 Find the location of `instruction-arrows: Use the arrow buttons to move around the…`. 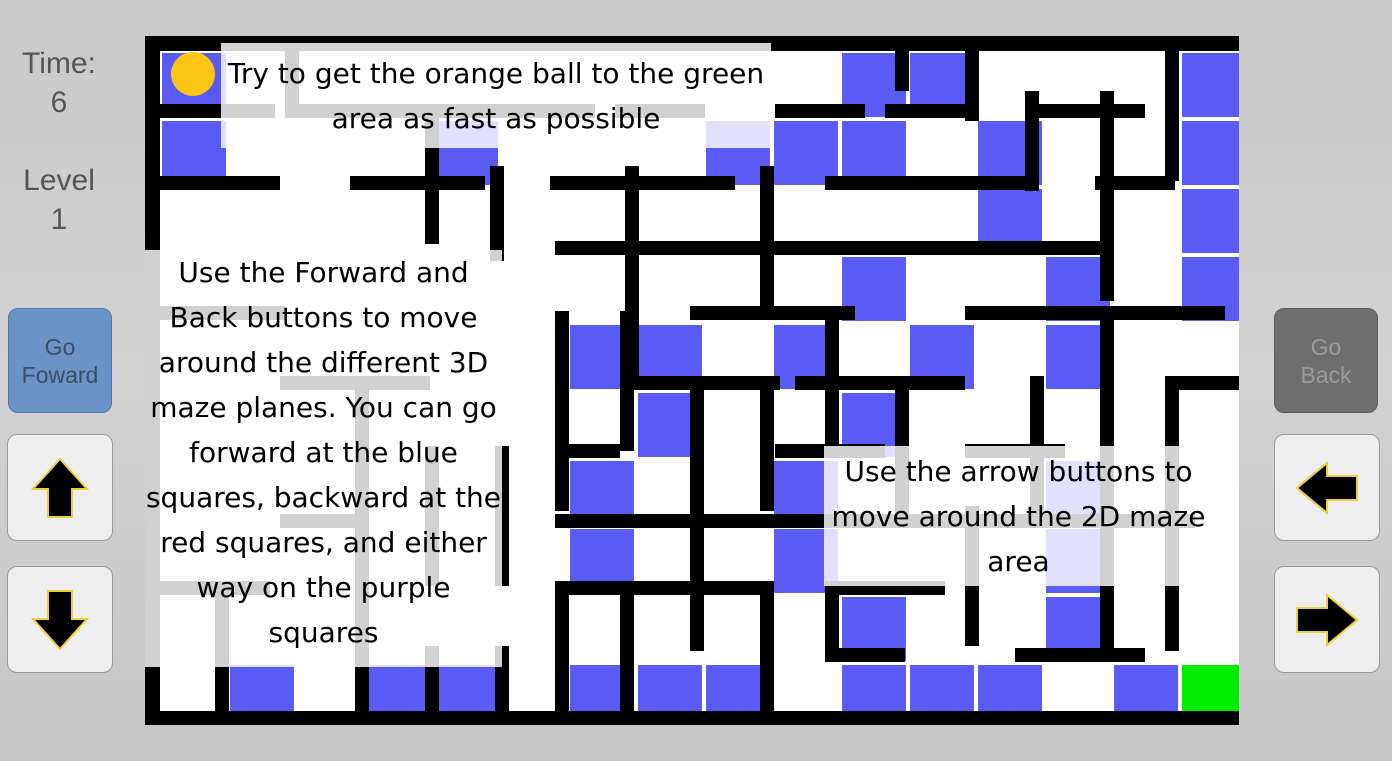

instruction-arrows: Use the arrow buttons to move around the… is located at coordinates (1018, 516).